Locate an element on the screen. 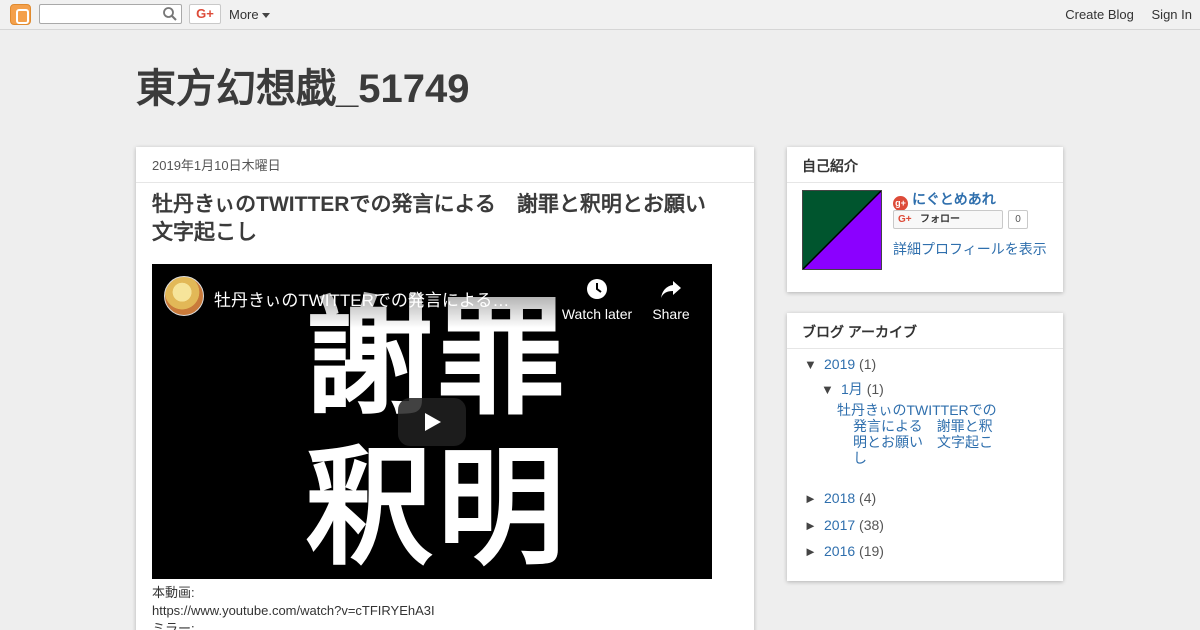 The height and width of the screenshot is (630, 1200). sign-in-link: Sign In is located at coordinates (1172, 14).